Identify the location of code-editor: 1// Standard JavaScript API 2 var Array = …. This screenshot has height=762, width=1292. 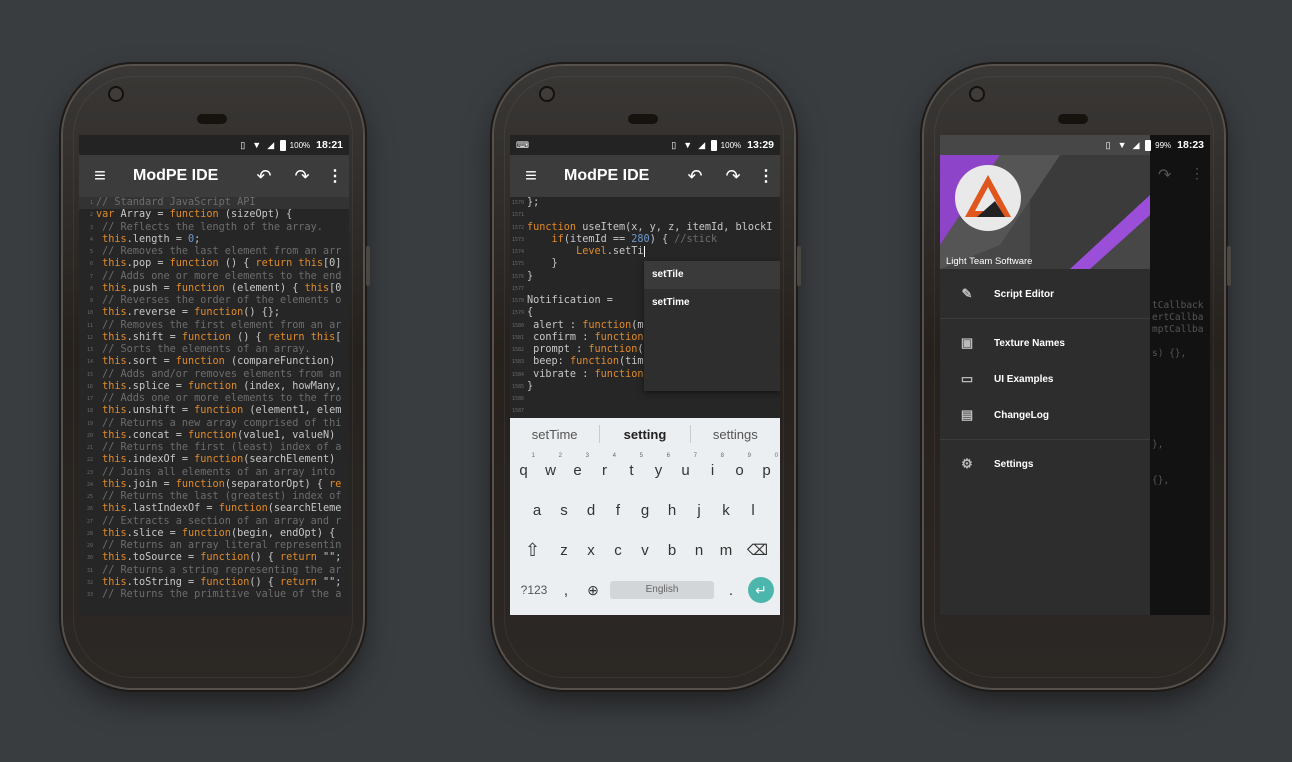
(214, 406).